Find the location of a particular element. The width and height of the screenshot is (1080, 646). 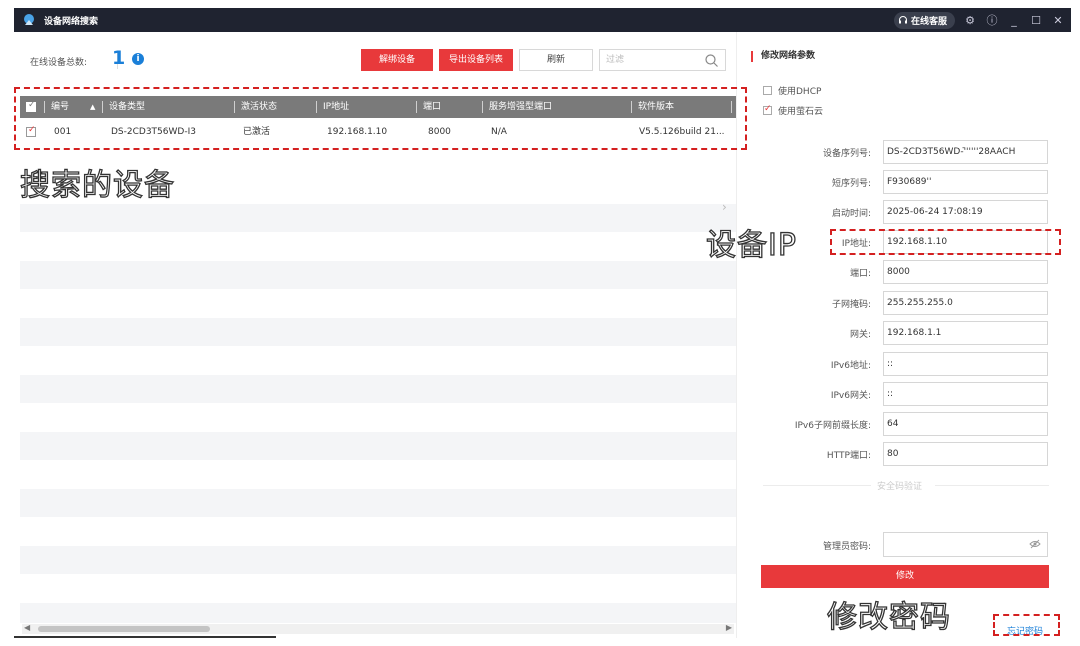

horizontal-scrollbar: ◀ ▶ is located at coordinates (378, 628).